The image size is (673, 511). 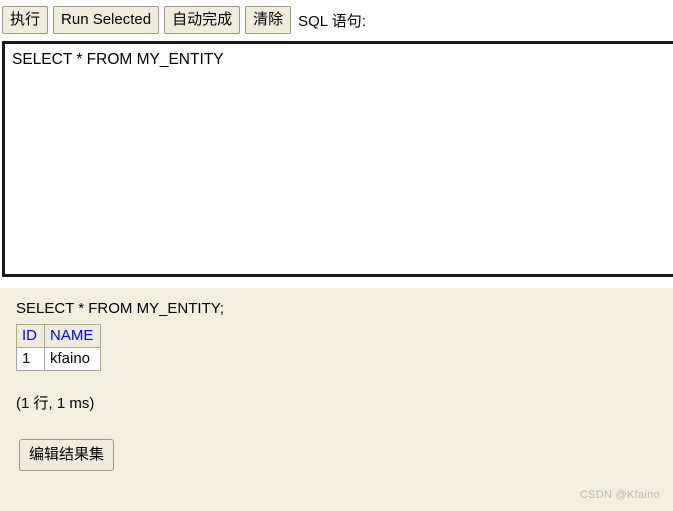 I want to click on result-table-head: ID NAME, so click(x=59, y=336).